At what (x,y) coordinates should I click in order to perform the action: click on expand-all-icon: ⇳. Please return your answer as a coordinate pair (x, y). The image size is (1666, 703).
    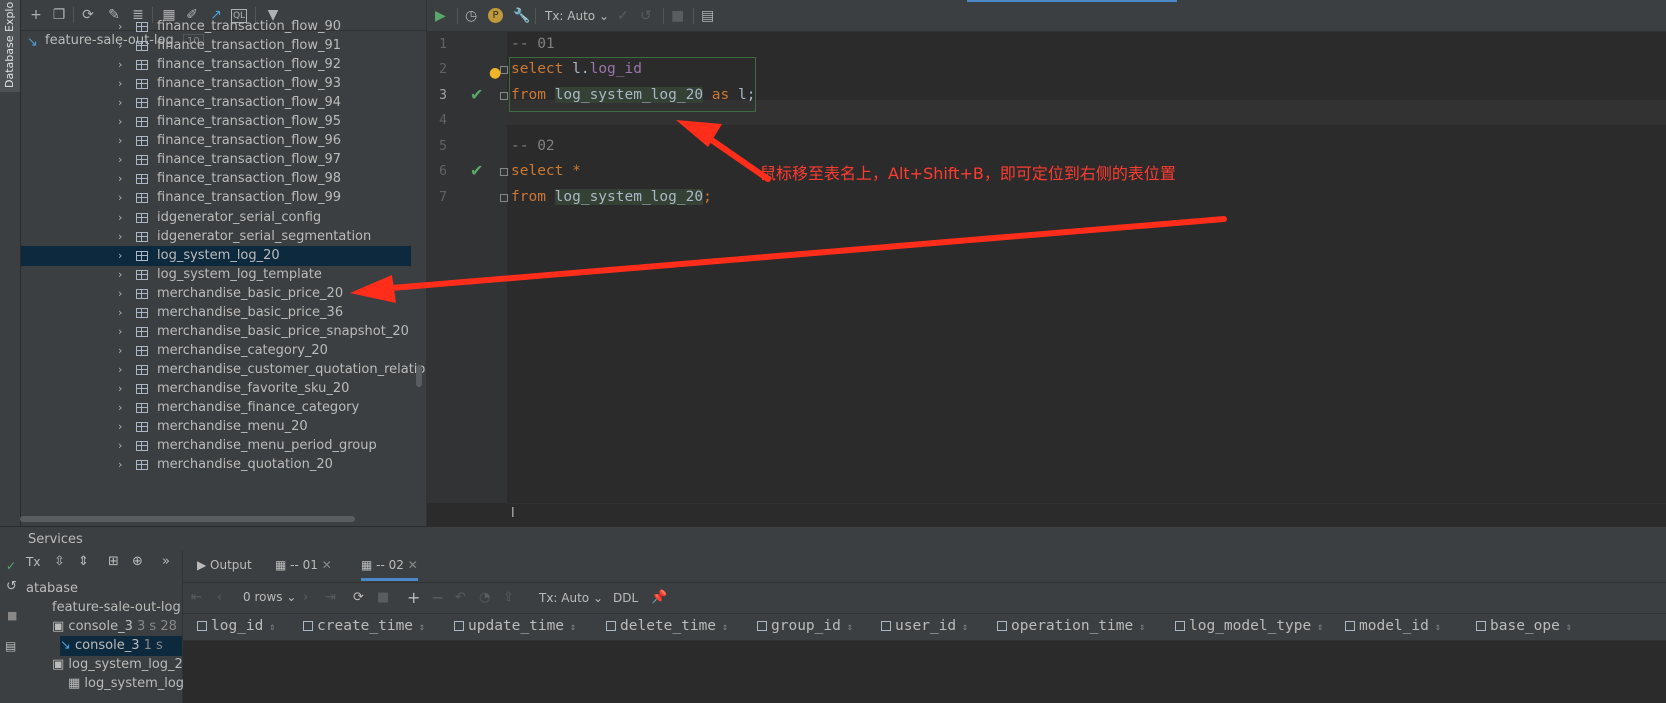
    Looking at the image, I should click on (59, 561).